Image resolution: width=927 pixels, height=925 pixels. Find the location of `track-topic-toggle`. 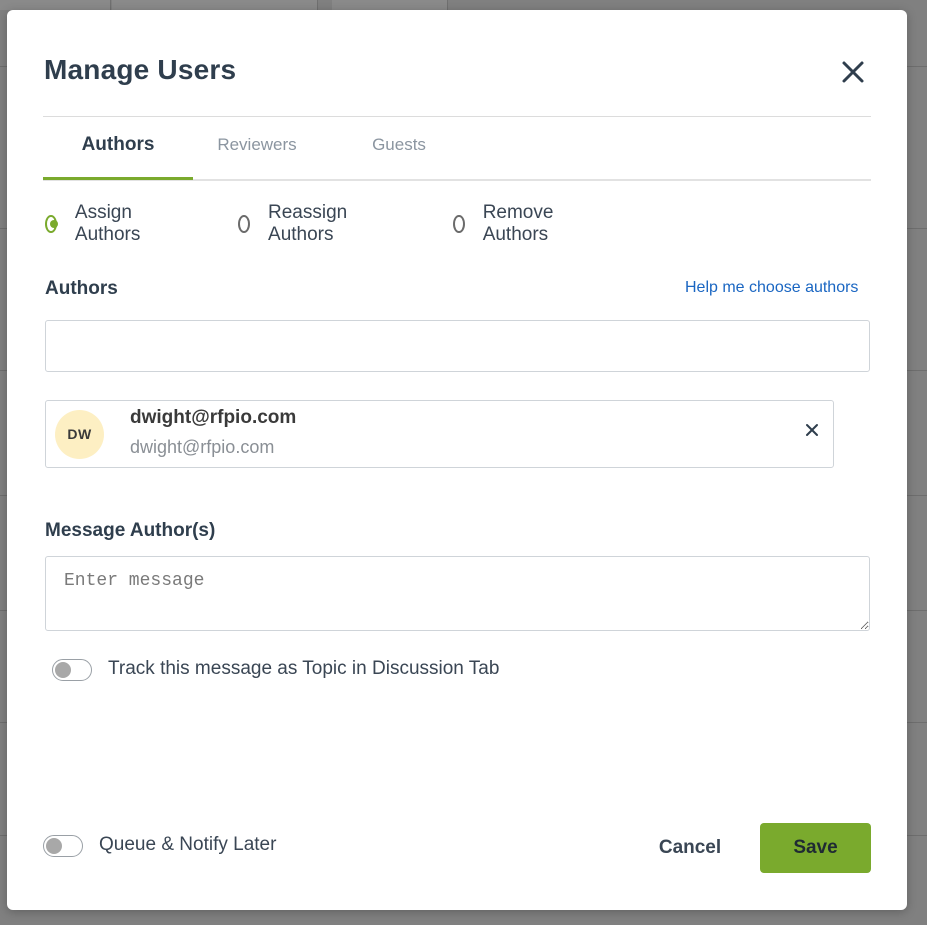

track-topic-toggle is located at coordinates (72, 670).